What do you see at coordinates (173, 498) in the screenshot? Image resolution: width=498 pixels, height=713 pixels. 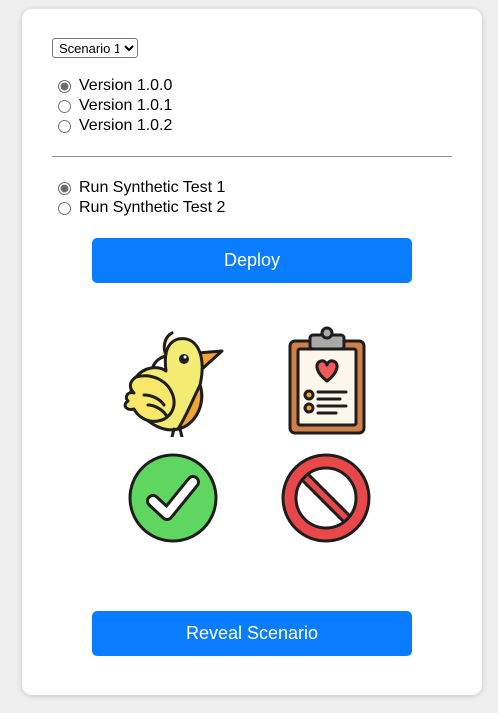 I see `check-circle-icon` at bounding box center [173, 498].